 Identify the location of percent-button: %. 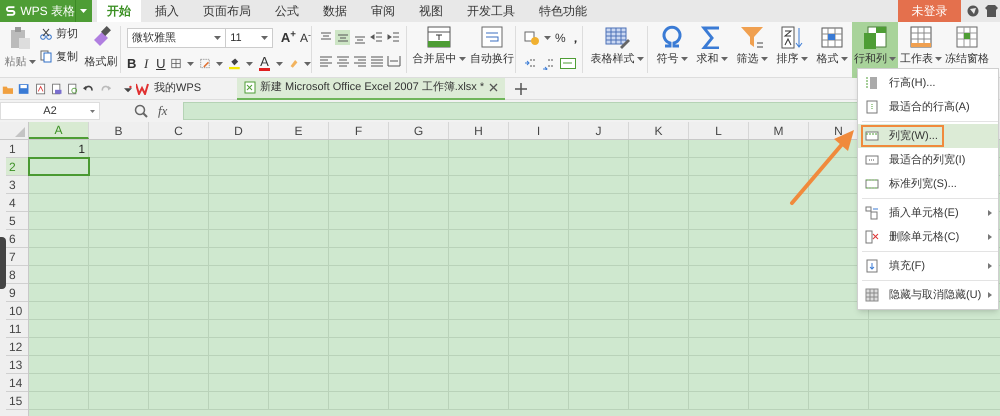
(560, 38).